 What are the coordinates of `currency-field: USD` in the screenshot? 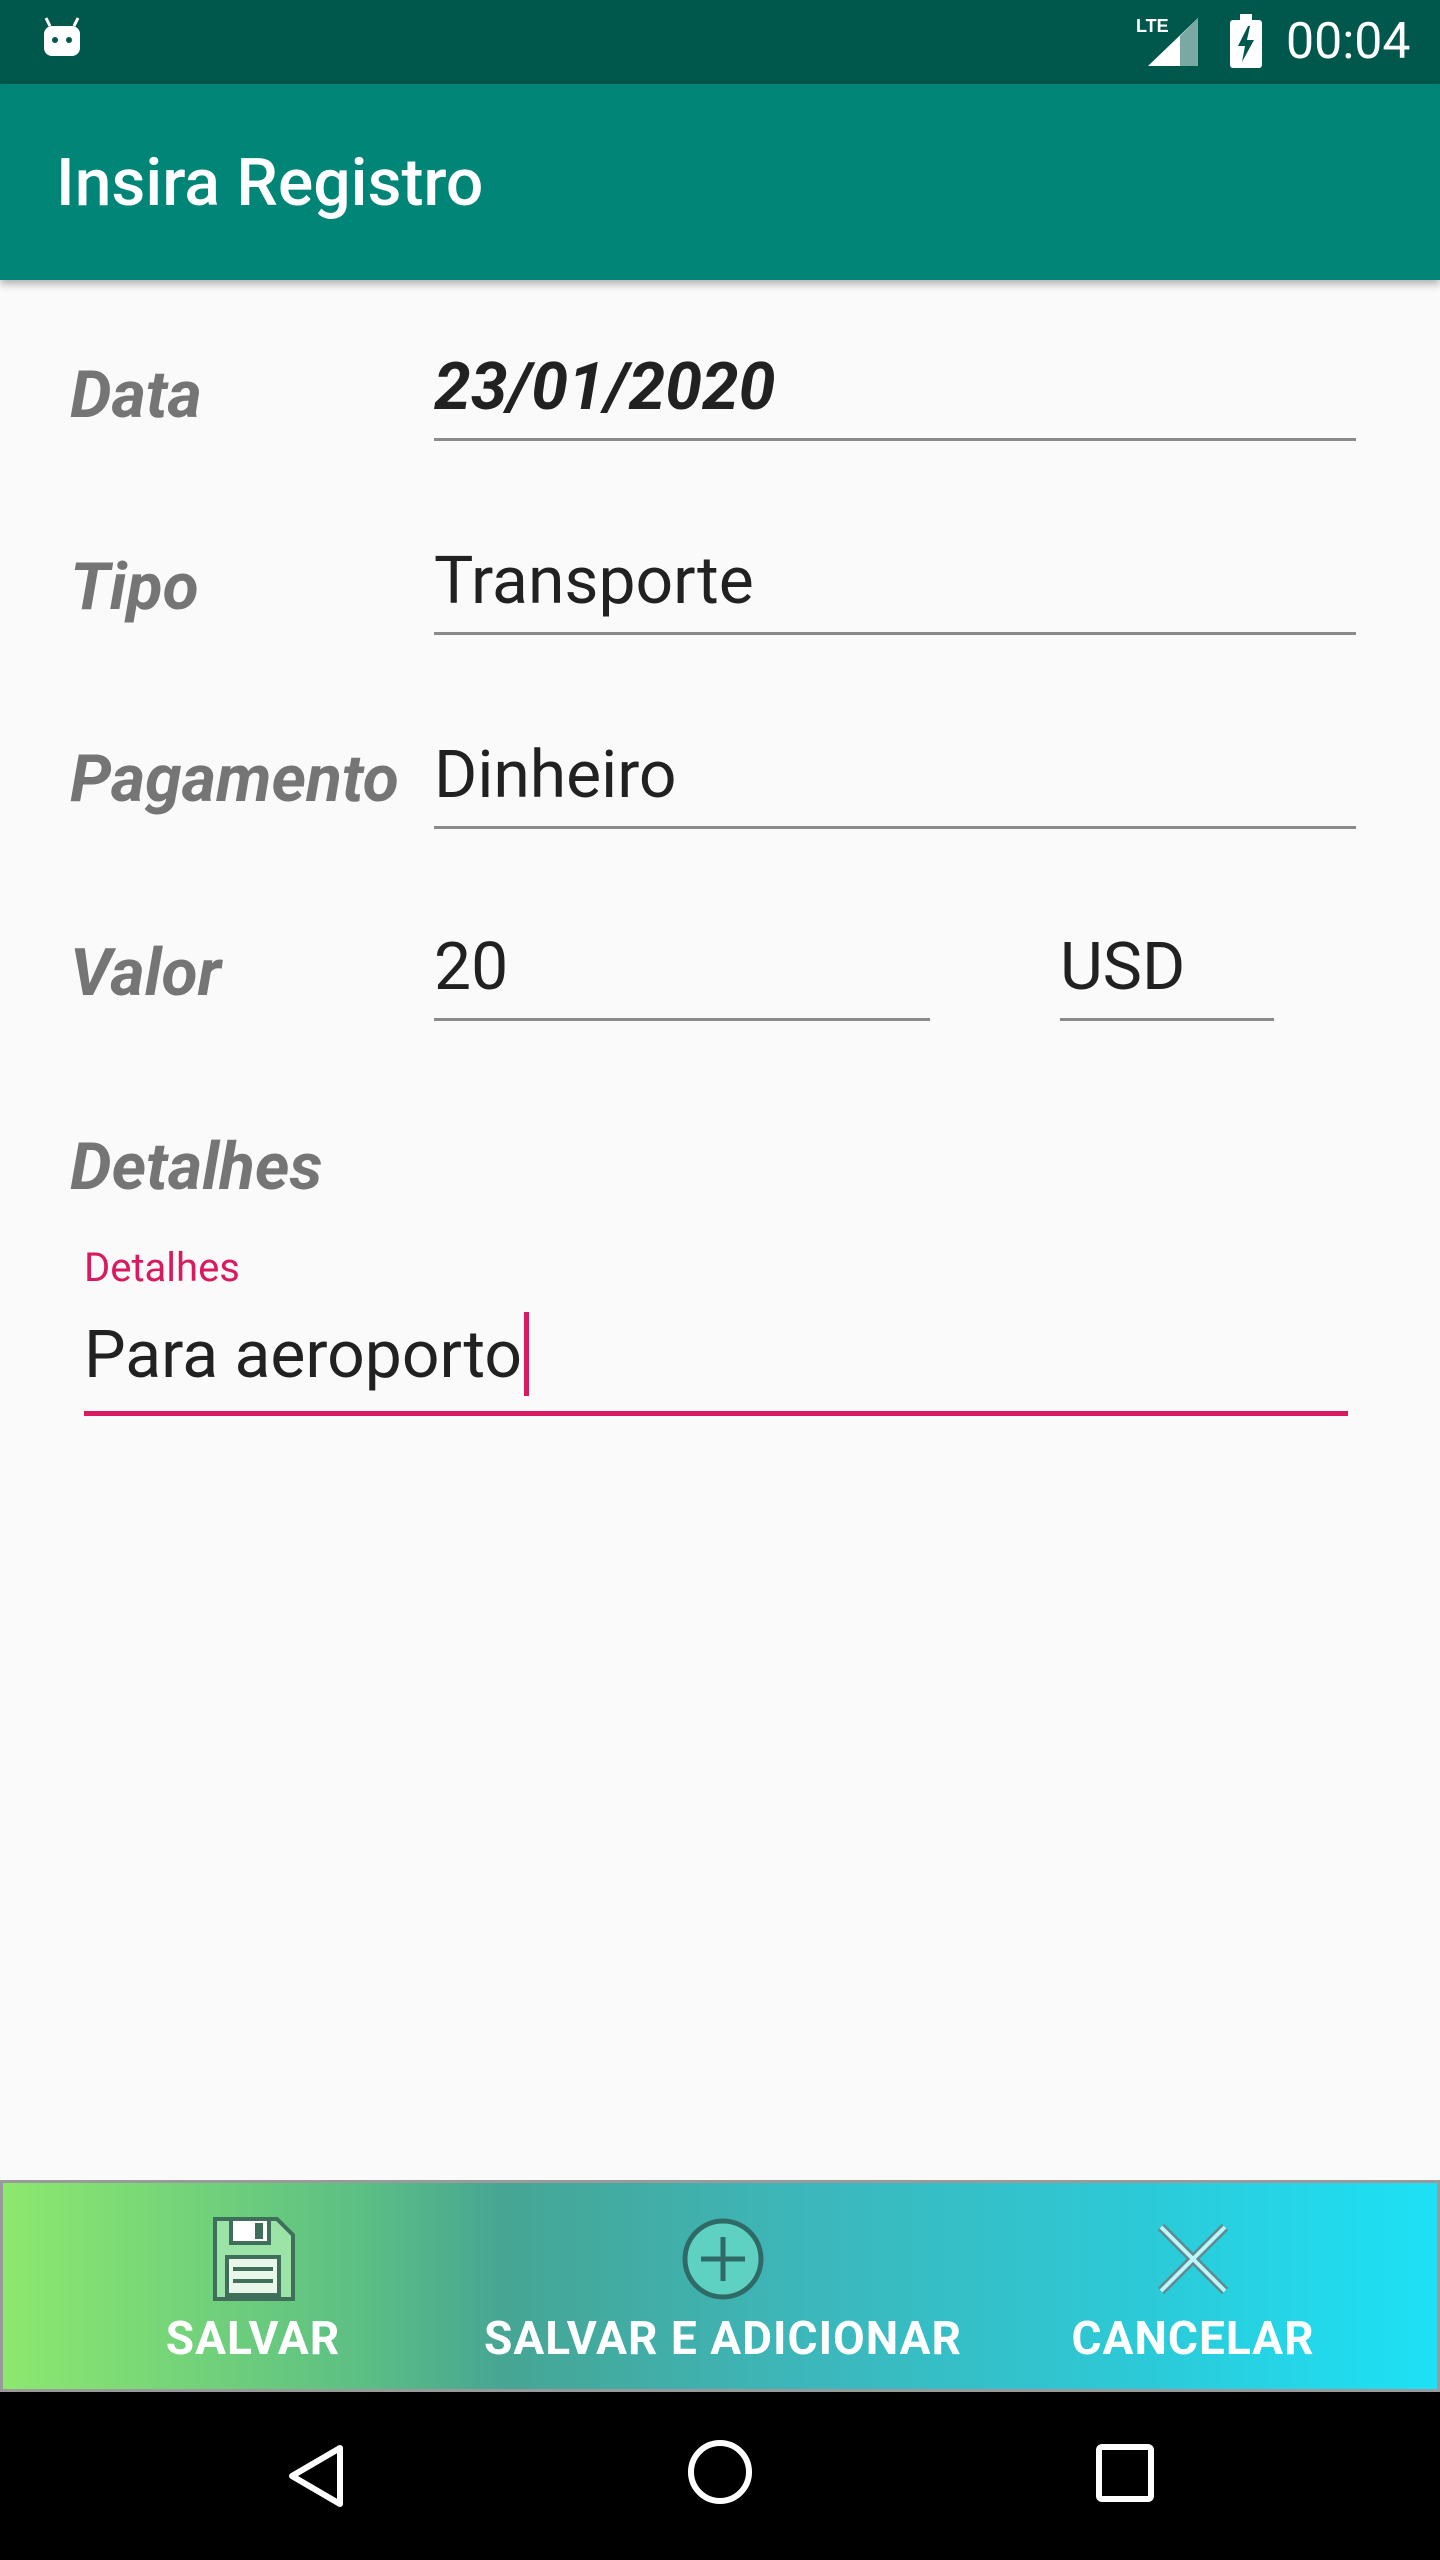 It's located at (1167, 974).